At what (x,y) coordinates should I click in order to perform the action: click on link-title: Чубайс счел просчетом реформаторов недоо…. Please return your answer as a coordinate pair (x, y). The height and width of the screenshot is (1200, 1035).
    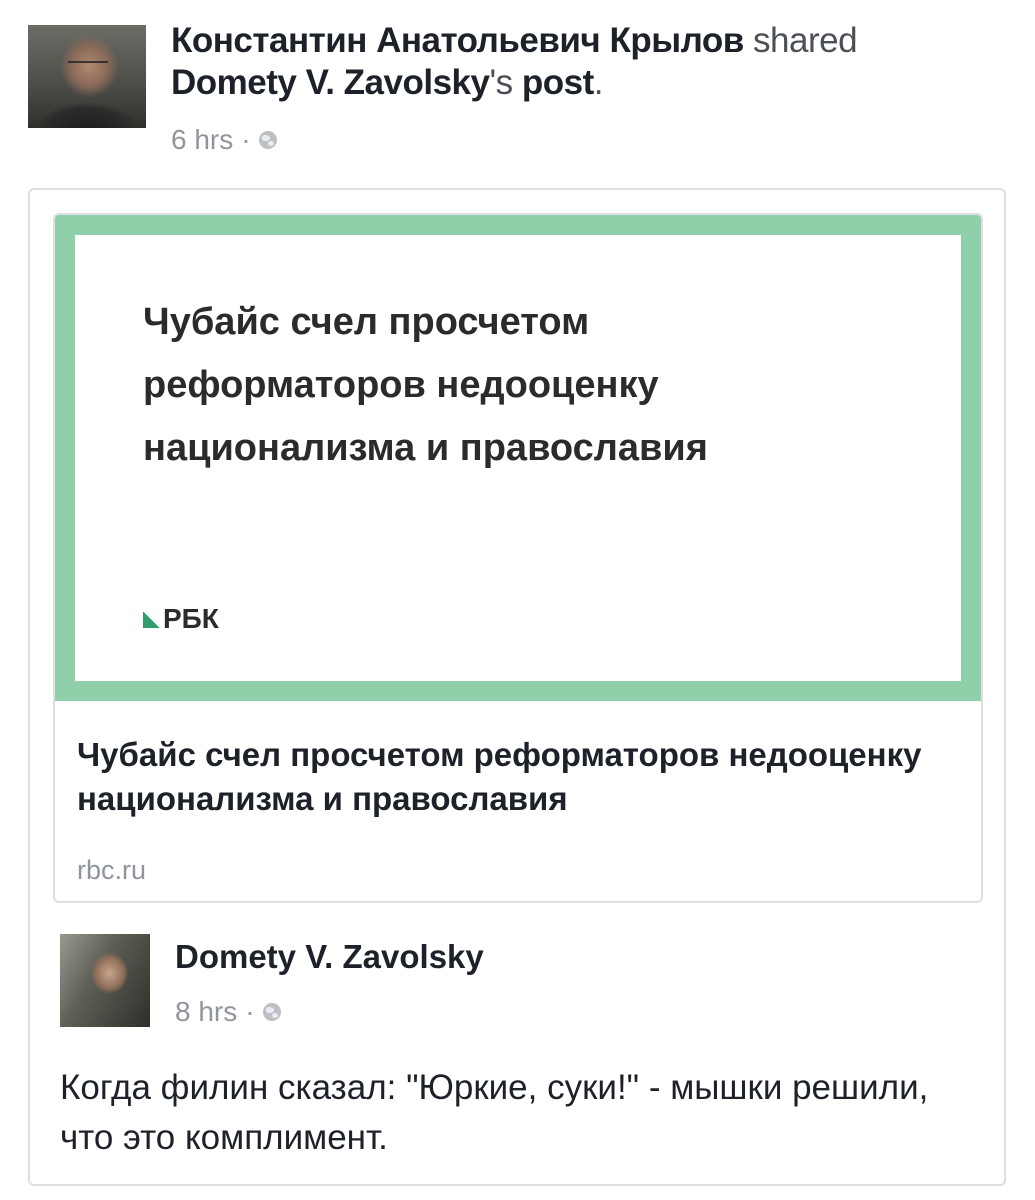
    Looking at the image, I should click on (517, 777).